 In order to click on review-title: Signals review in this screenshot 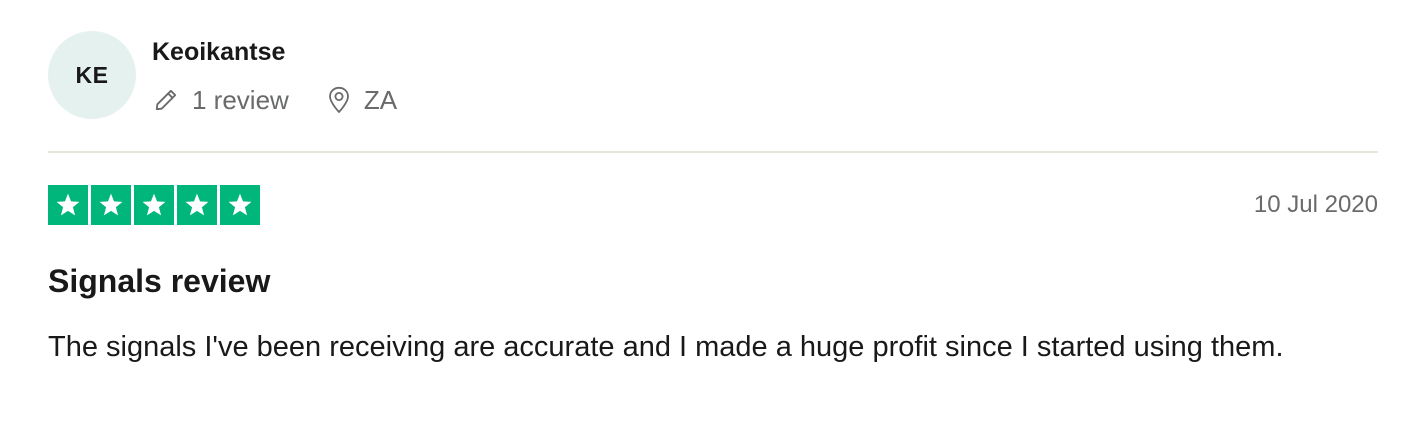, I will do `click(159, 281)`.